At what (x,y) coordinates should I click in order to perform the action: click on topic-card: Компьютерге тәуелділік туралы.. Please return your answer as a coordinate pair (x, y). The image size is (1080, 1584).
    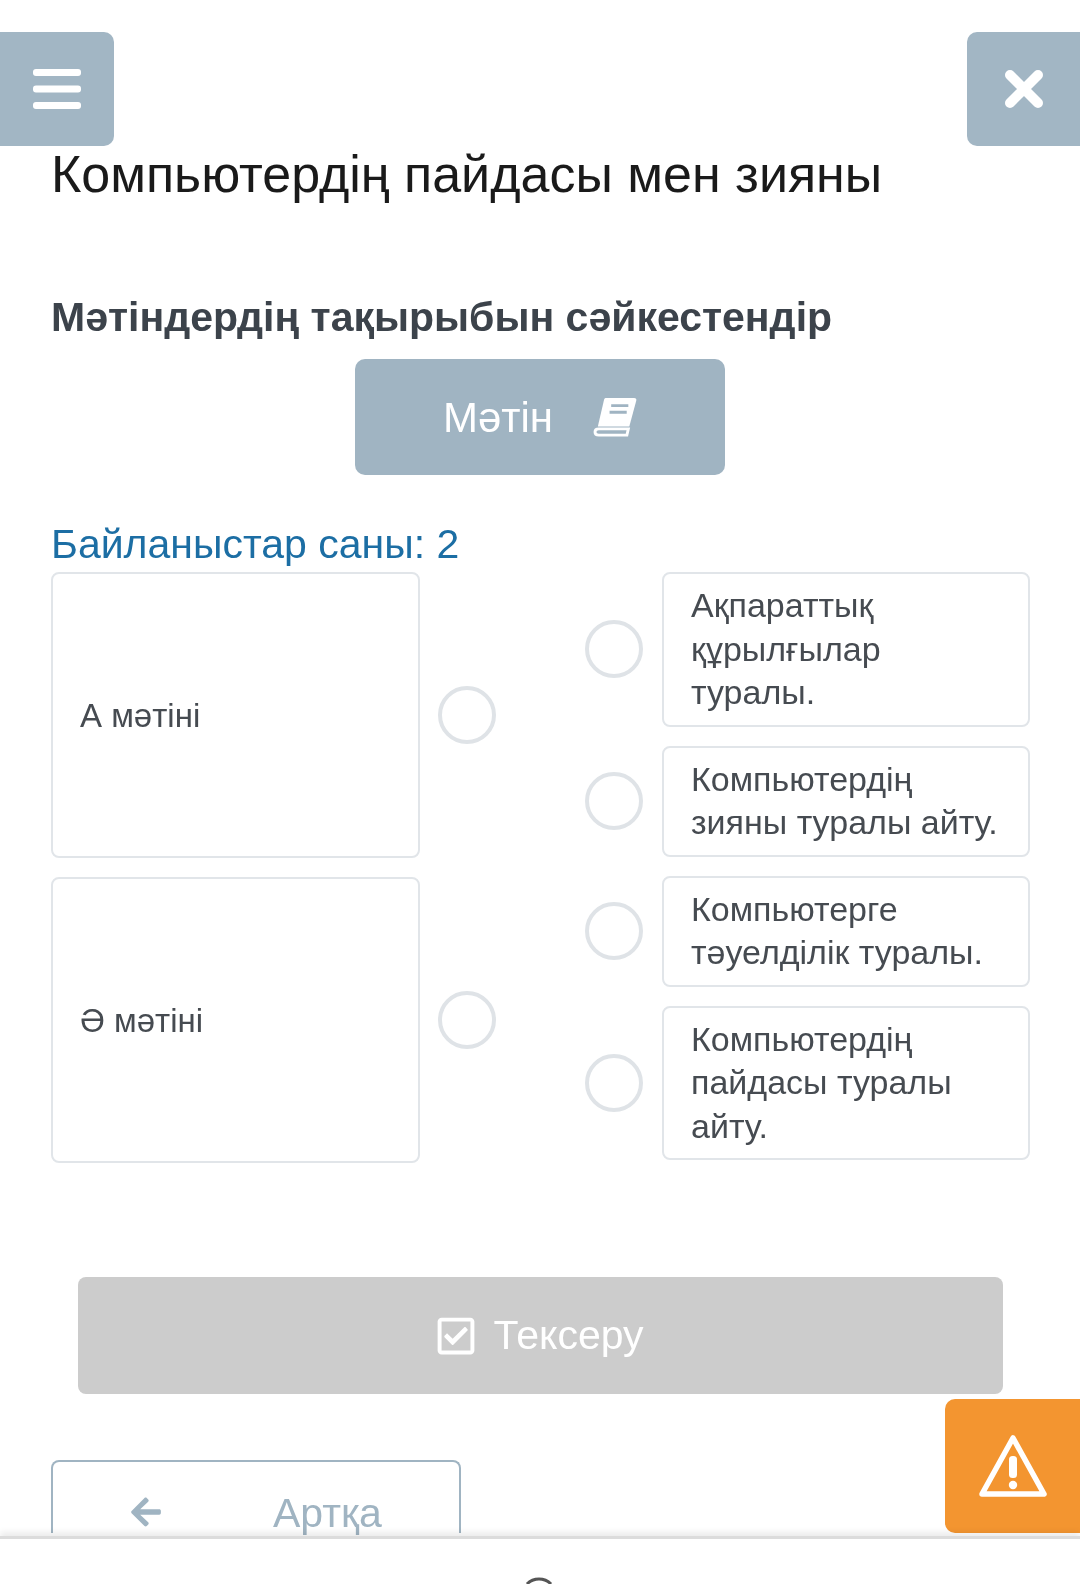
    Looking at the image, I should click on (846, 931).